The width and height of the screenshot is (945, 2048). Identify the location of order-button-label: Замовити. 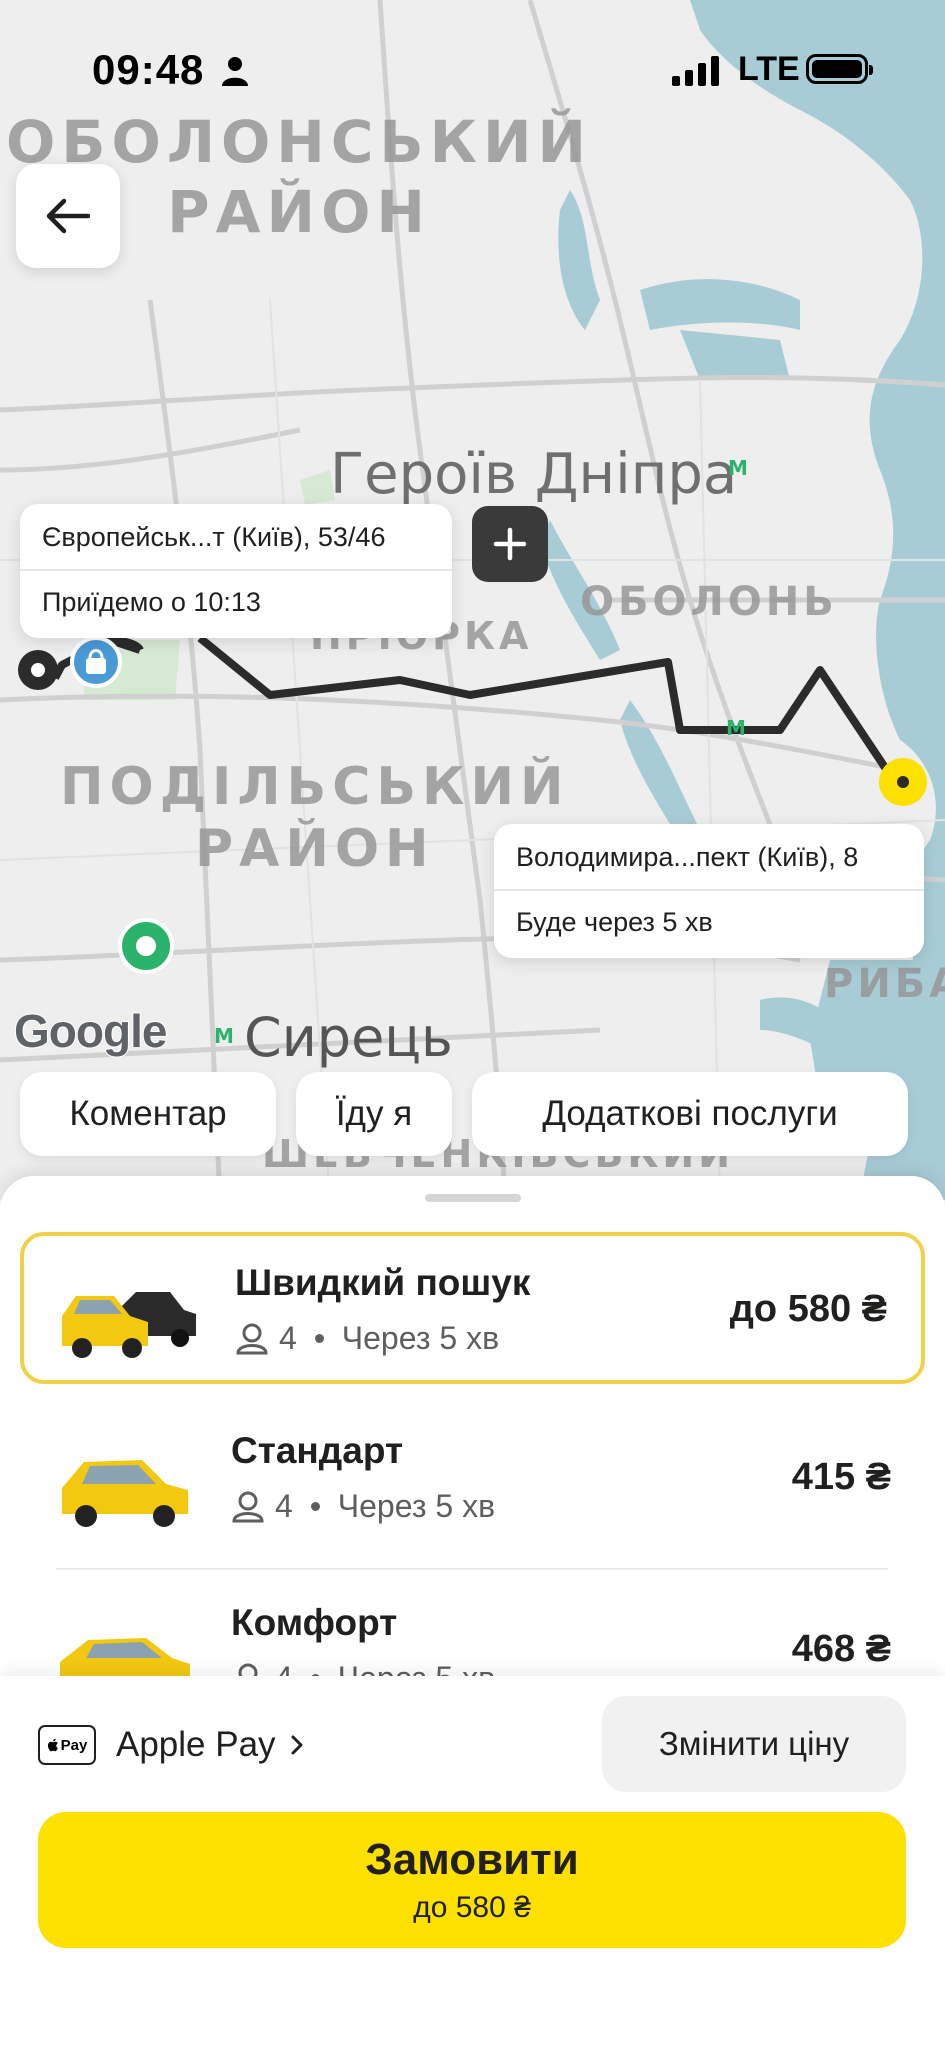
(472, 1859).